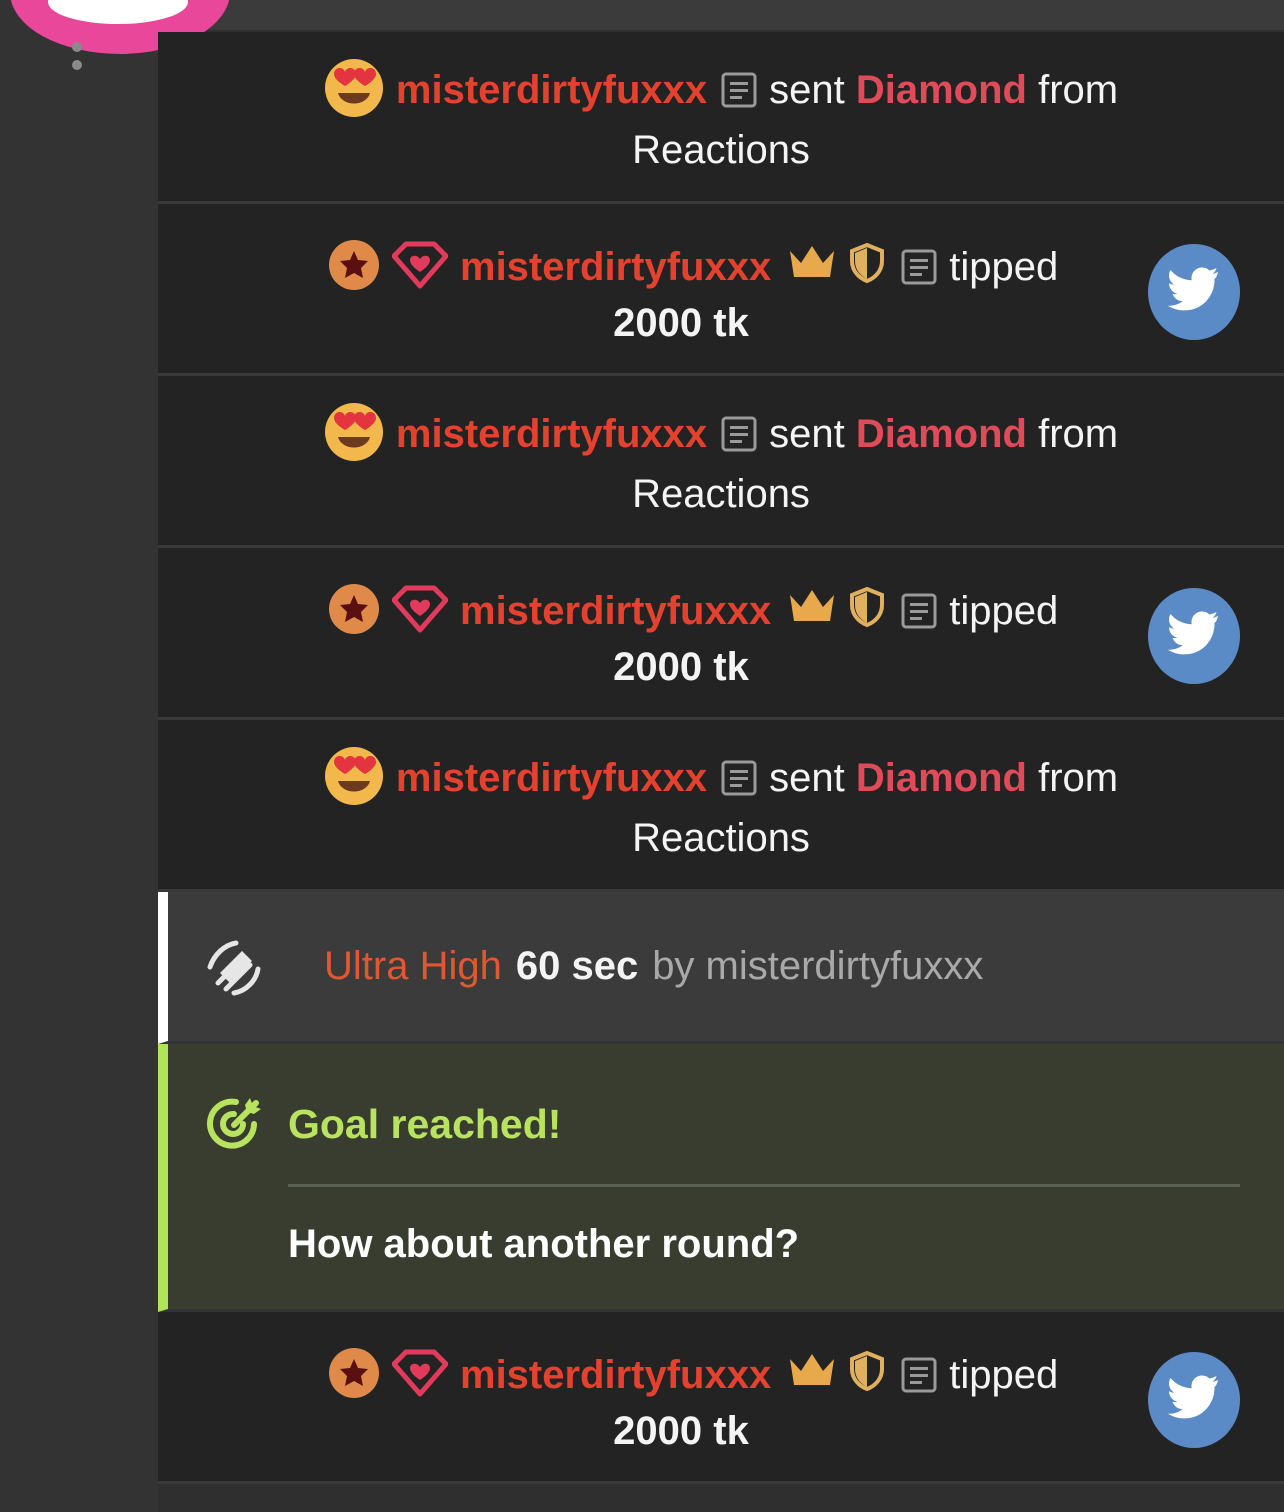 The height and width of the screenshot is (1512, 1284). What do you see at coordinates (413, 966) in the screenshot?
I see `vibration-level: Ultra High` at bounding box center [413, 966].